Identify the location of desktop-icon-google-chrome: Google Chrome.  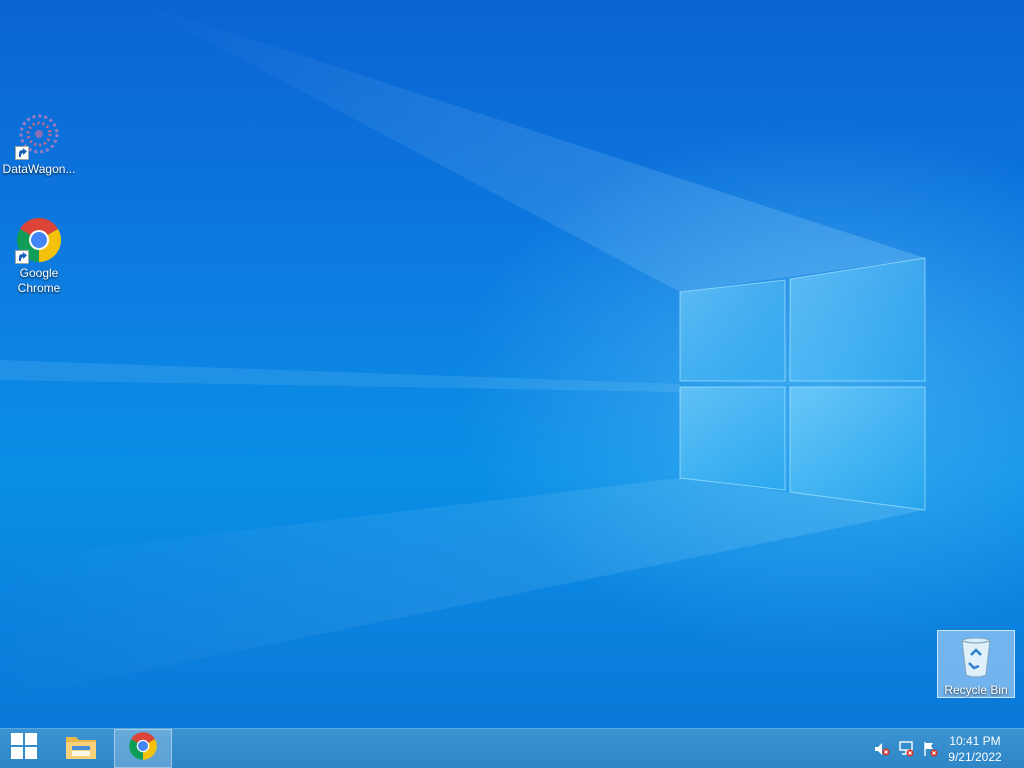
(39, 256).